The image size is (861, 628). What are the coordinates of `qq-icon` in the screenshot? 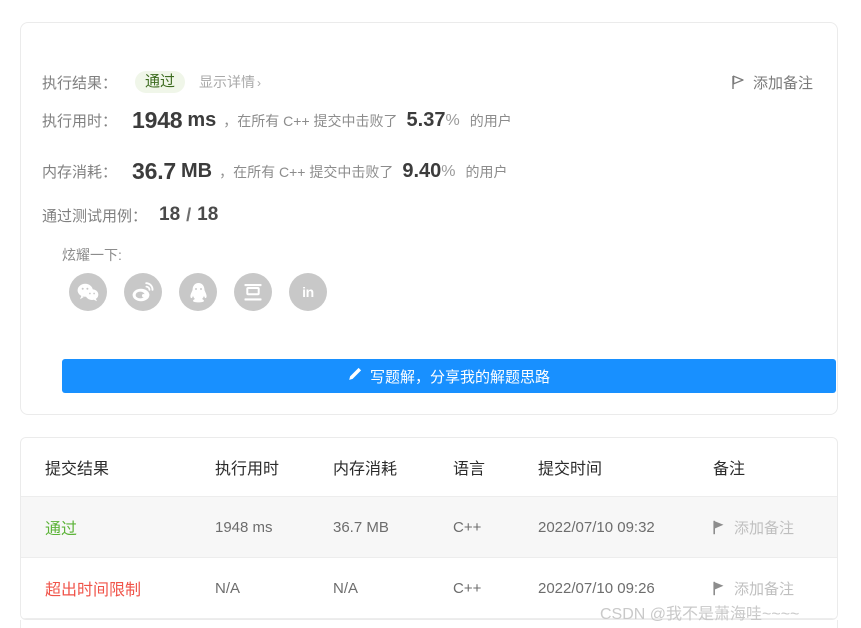 It's located at (198, 292).